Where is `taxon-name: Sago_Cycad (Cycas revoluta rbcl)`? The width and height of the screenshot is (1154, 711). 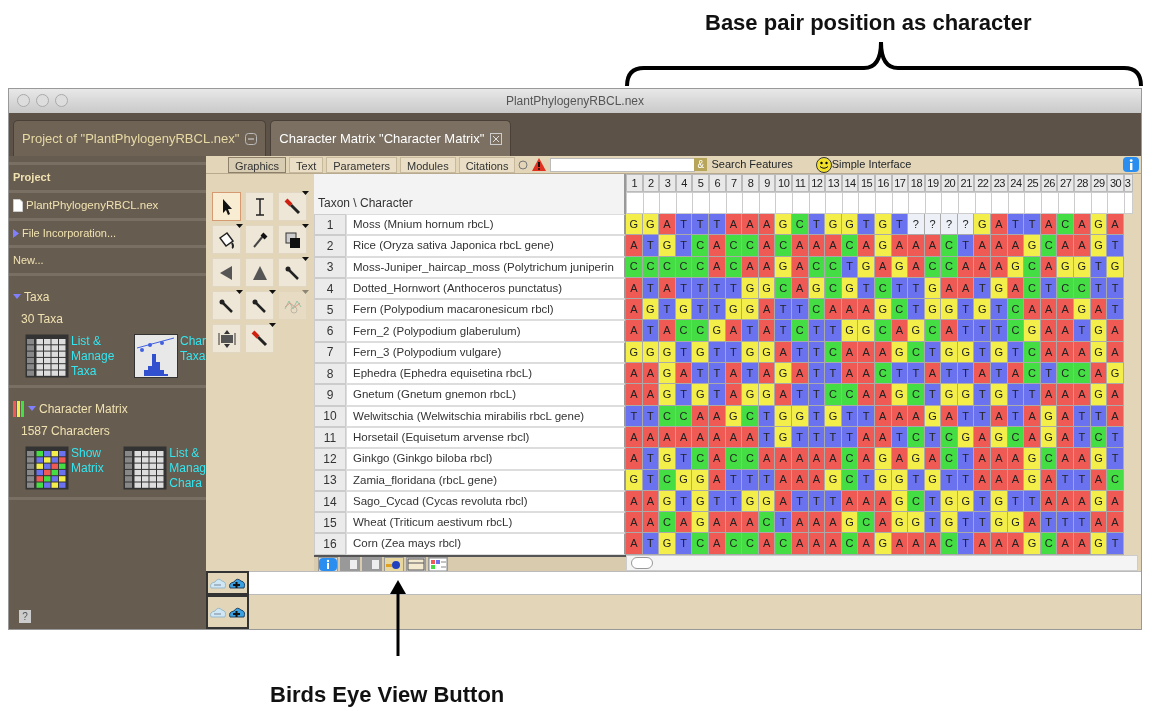 taxon-name: Sago_Cycad (Cycas revoluta rbcl) is located at coordinates (486, 501).